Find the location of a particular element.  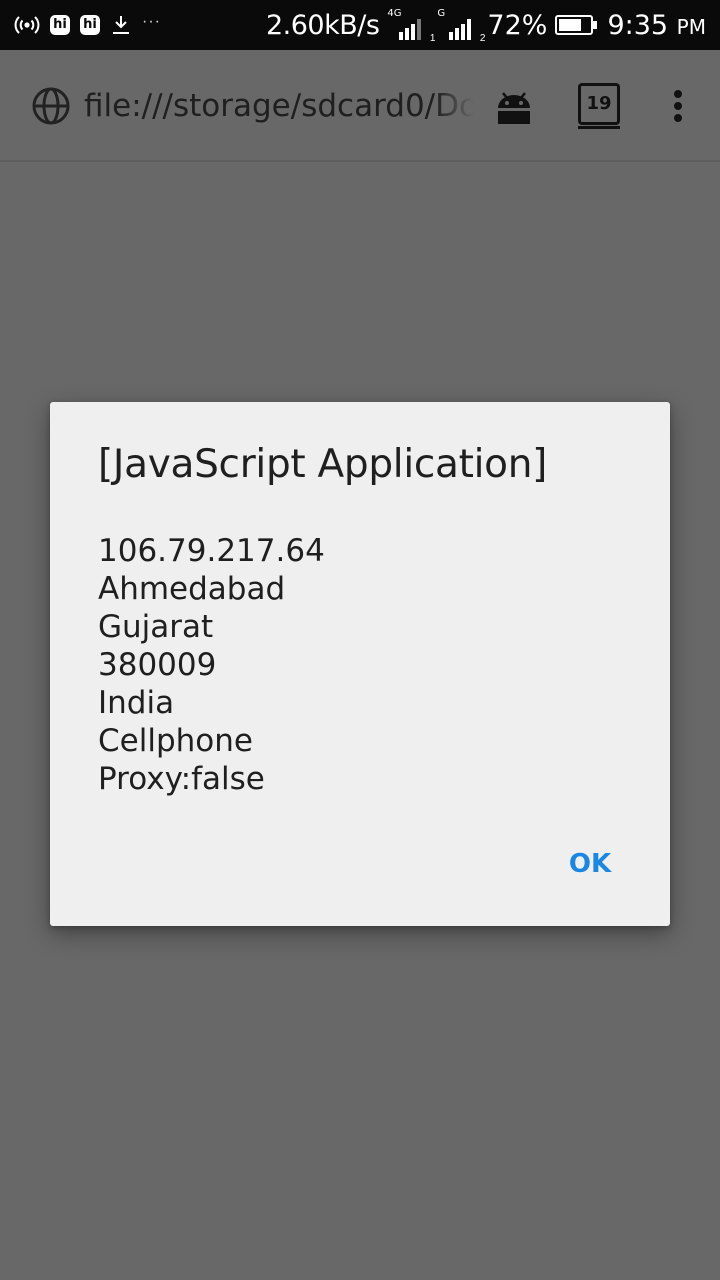

message-line-city: Ahmedabad is located at coordinates (192, 589).